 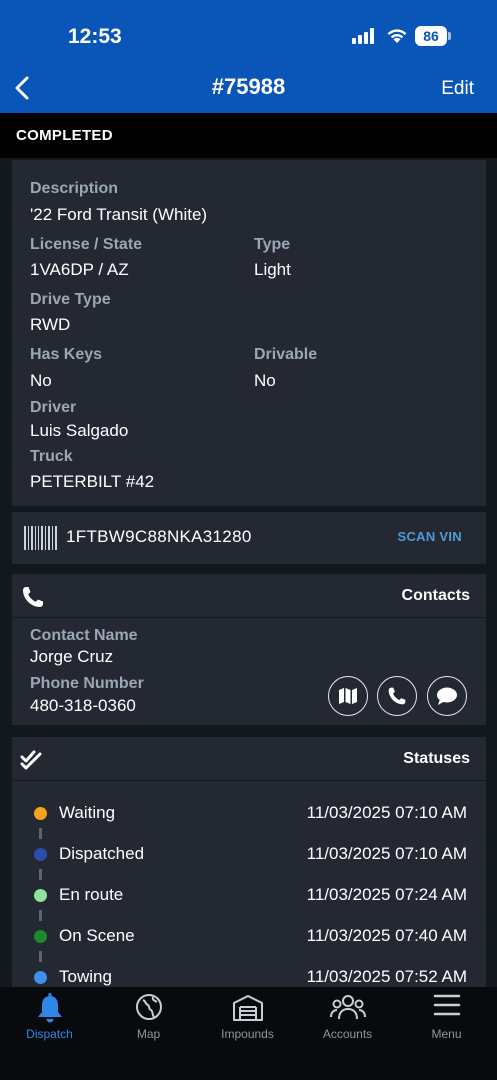 What do you see at coordinates (435, 595) in the screenshot?
I see `contacts-title: Contacts` at bounding box center [435, 595].